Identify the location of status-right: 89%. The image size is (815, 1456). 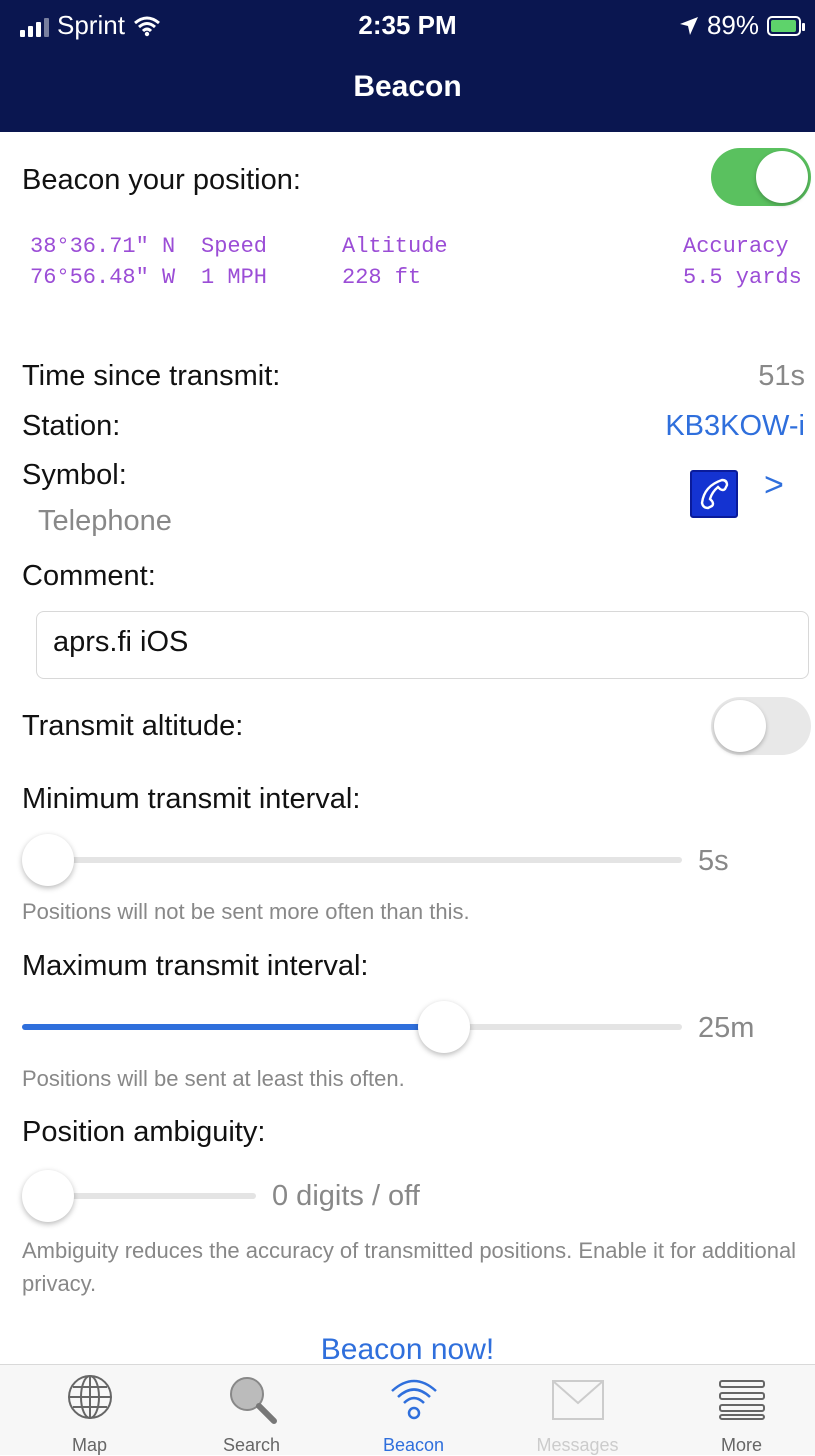
(742, 25).